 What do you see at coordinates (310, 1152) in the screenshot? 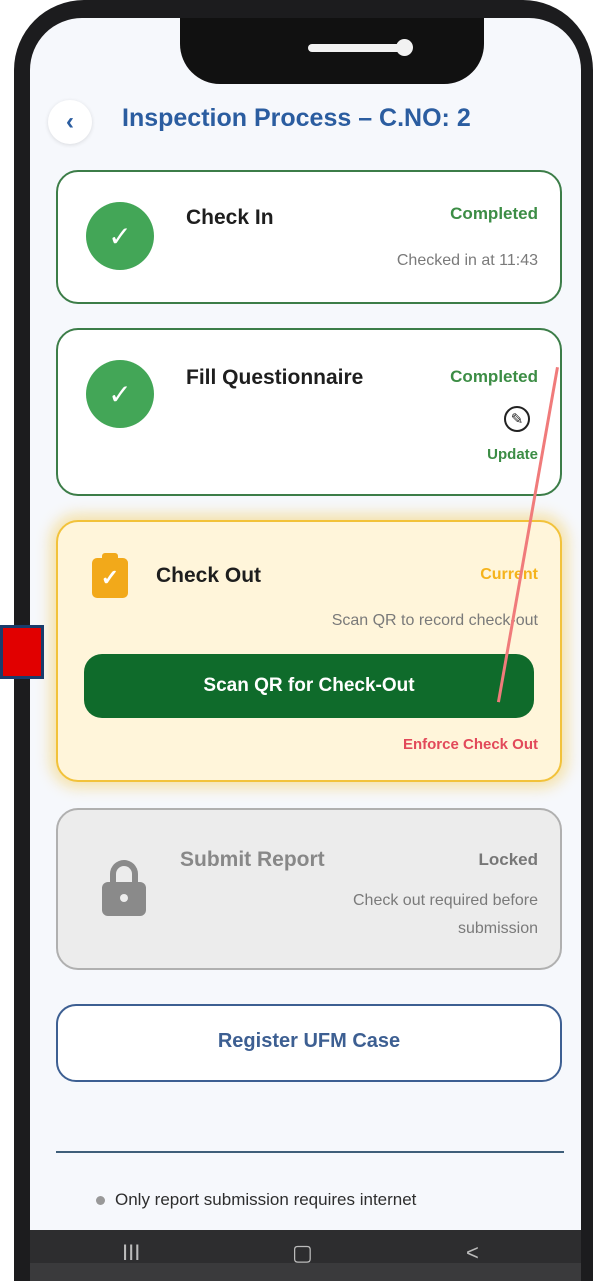
I see `divider` at bounding box center [310, 1152].